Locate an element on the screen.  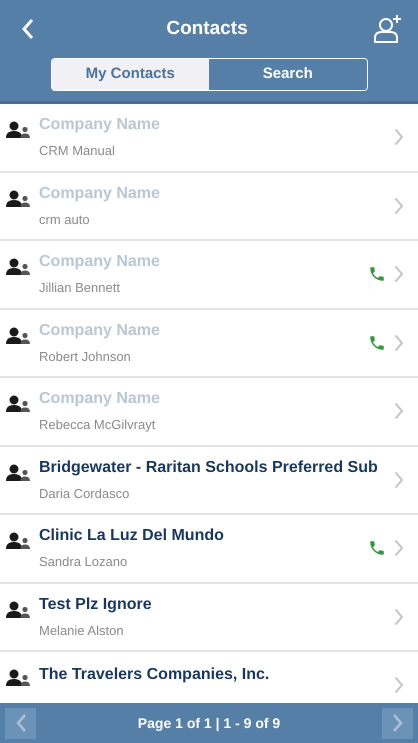
contact-row: Clinic La Luz Del Mundo Sandra Lozano is located at coordinates (209, 549).